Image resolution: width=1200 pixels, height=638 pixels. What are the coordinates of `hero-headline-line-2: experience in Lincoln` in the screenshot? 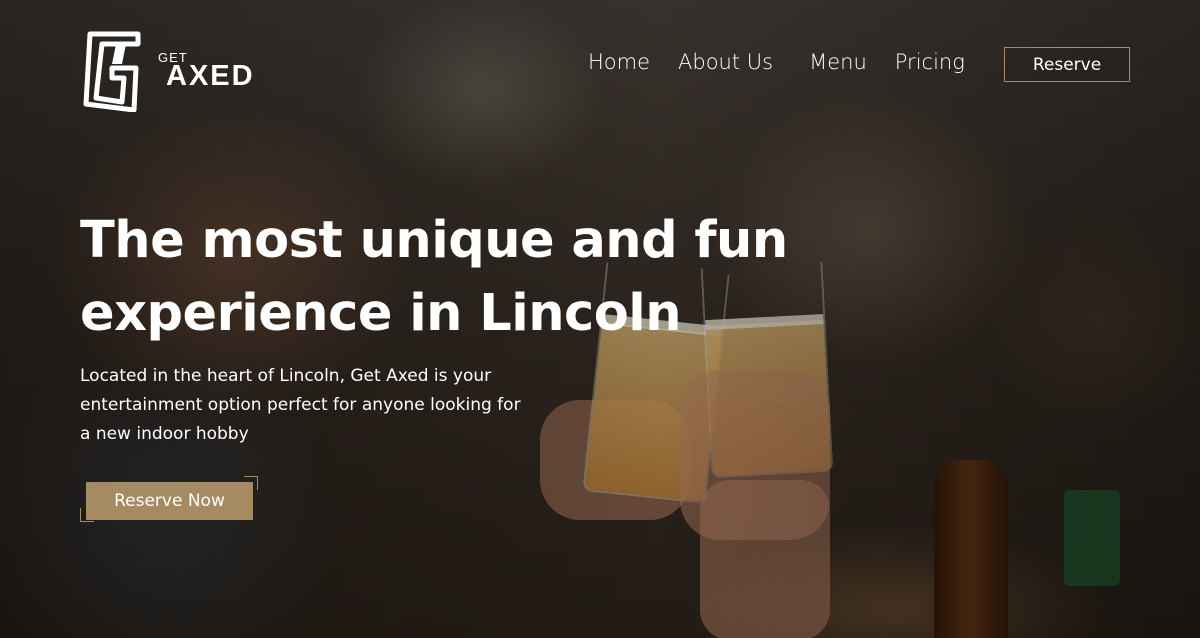 It's located at (381, 313).